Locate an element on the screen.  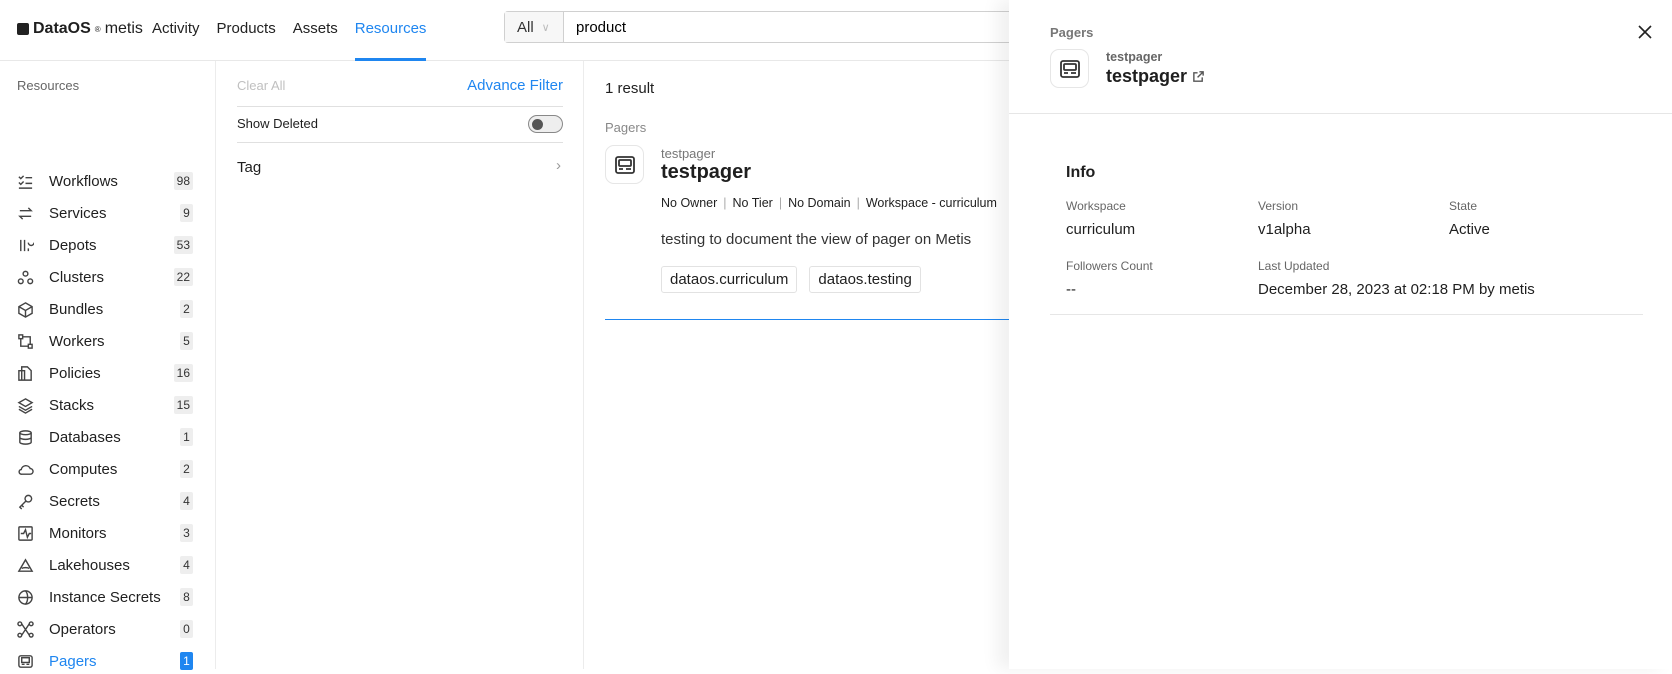
sidebar-item-label: Databases is located at coordinates (85, 437).